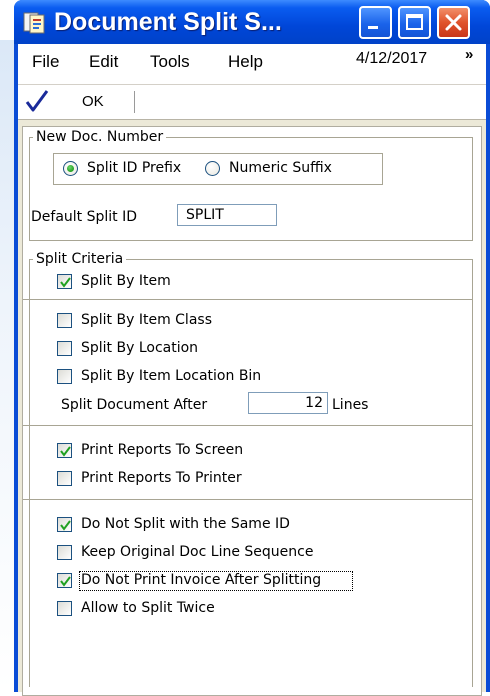 This screenshot has width=490, height=696. What do you see at coordinates (84, 217) in the screenshot?
I see `default-split-id-label: Default Split ID` at bounding box center [84, 217].